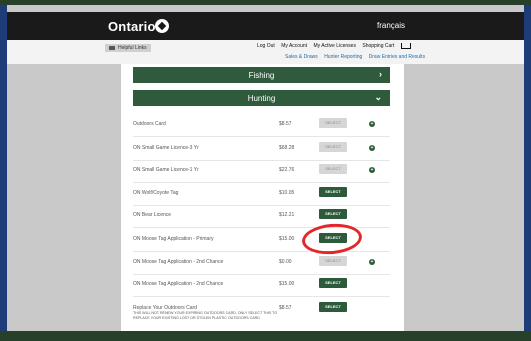 This screenshot has height=341, width=531. I want to click on product-name: Outdoors Card, so click(149, 124).